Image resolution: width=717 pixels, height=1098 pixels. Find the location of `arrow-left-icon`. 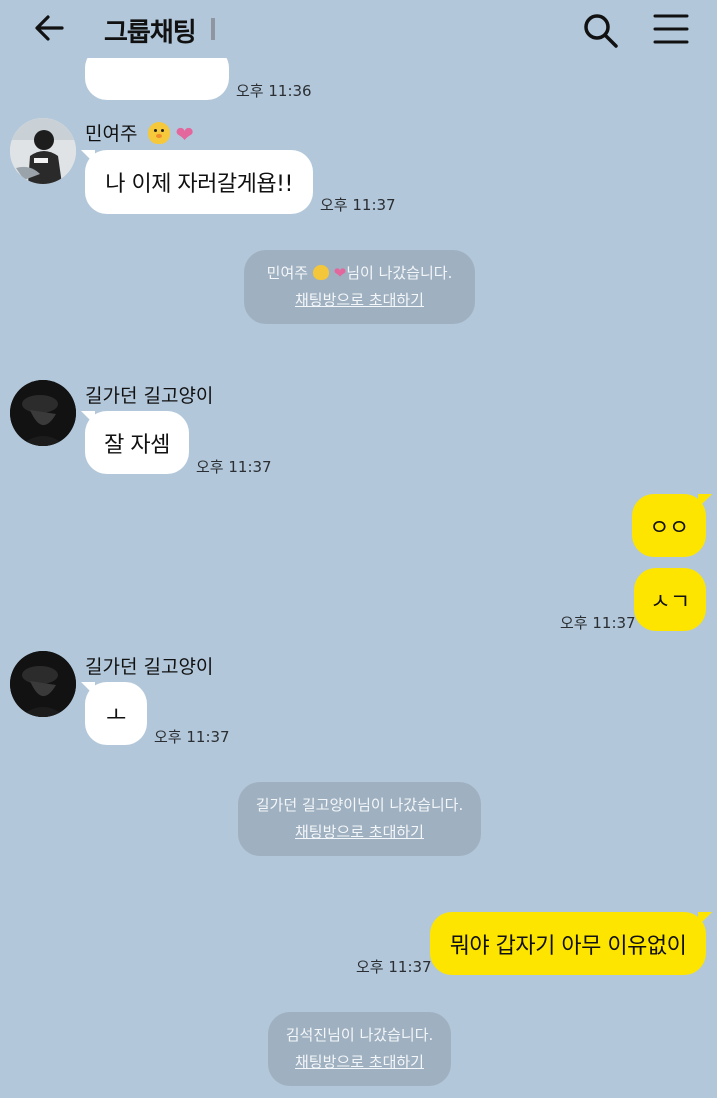

arrow-left-icon is located at coordinates (49, 28).